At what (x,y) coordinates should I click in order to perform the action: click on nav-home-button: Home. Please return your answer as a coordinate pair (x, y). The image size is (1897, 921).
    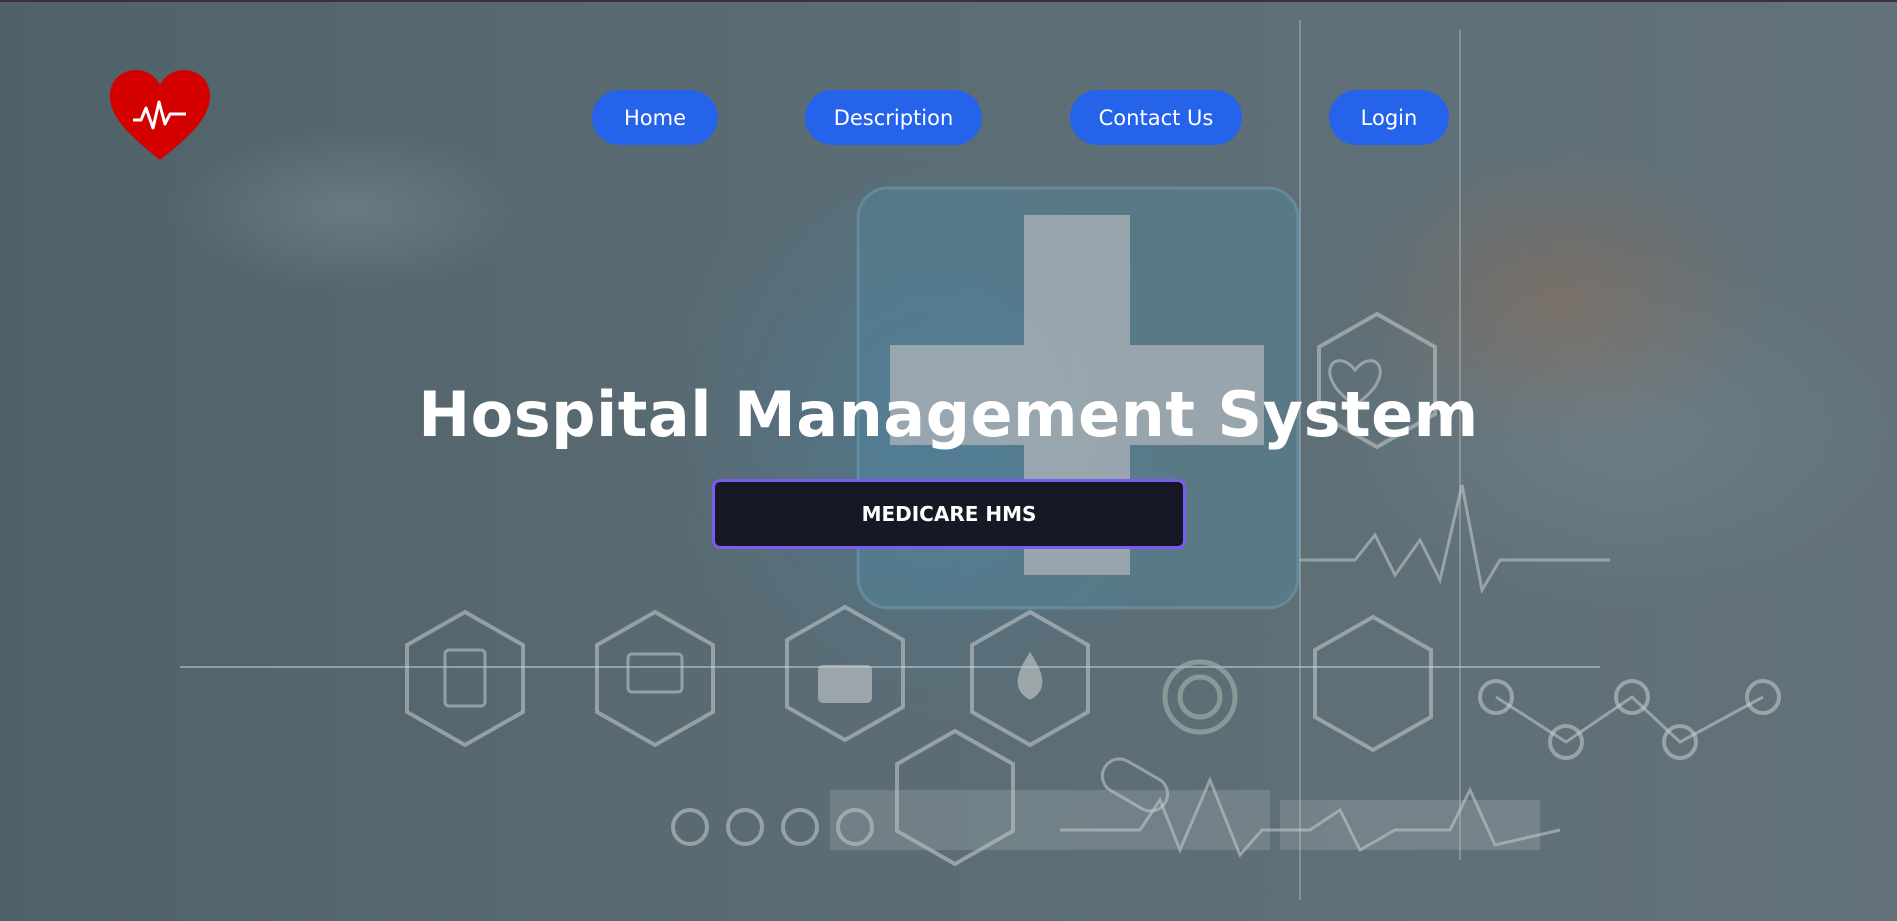
    Looking at the image, I should click on (655, 117).